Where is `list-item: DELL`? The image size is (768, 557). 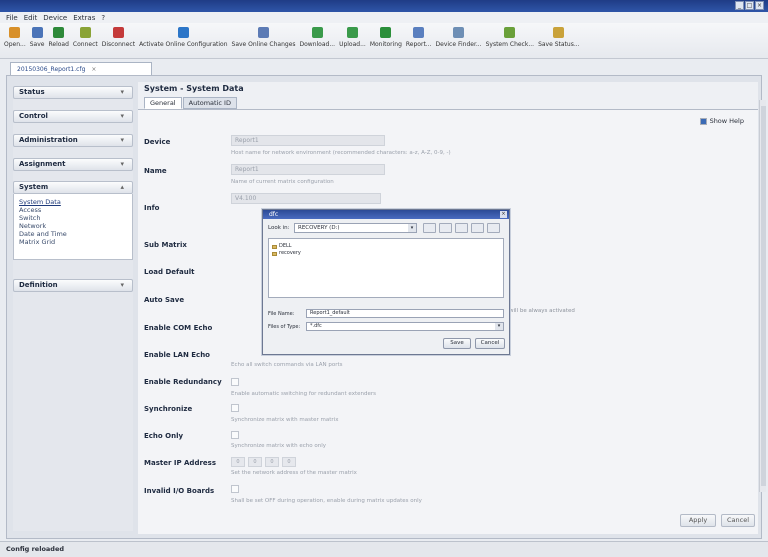
list-item: DELL is located at coordinates (386, 246).